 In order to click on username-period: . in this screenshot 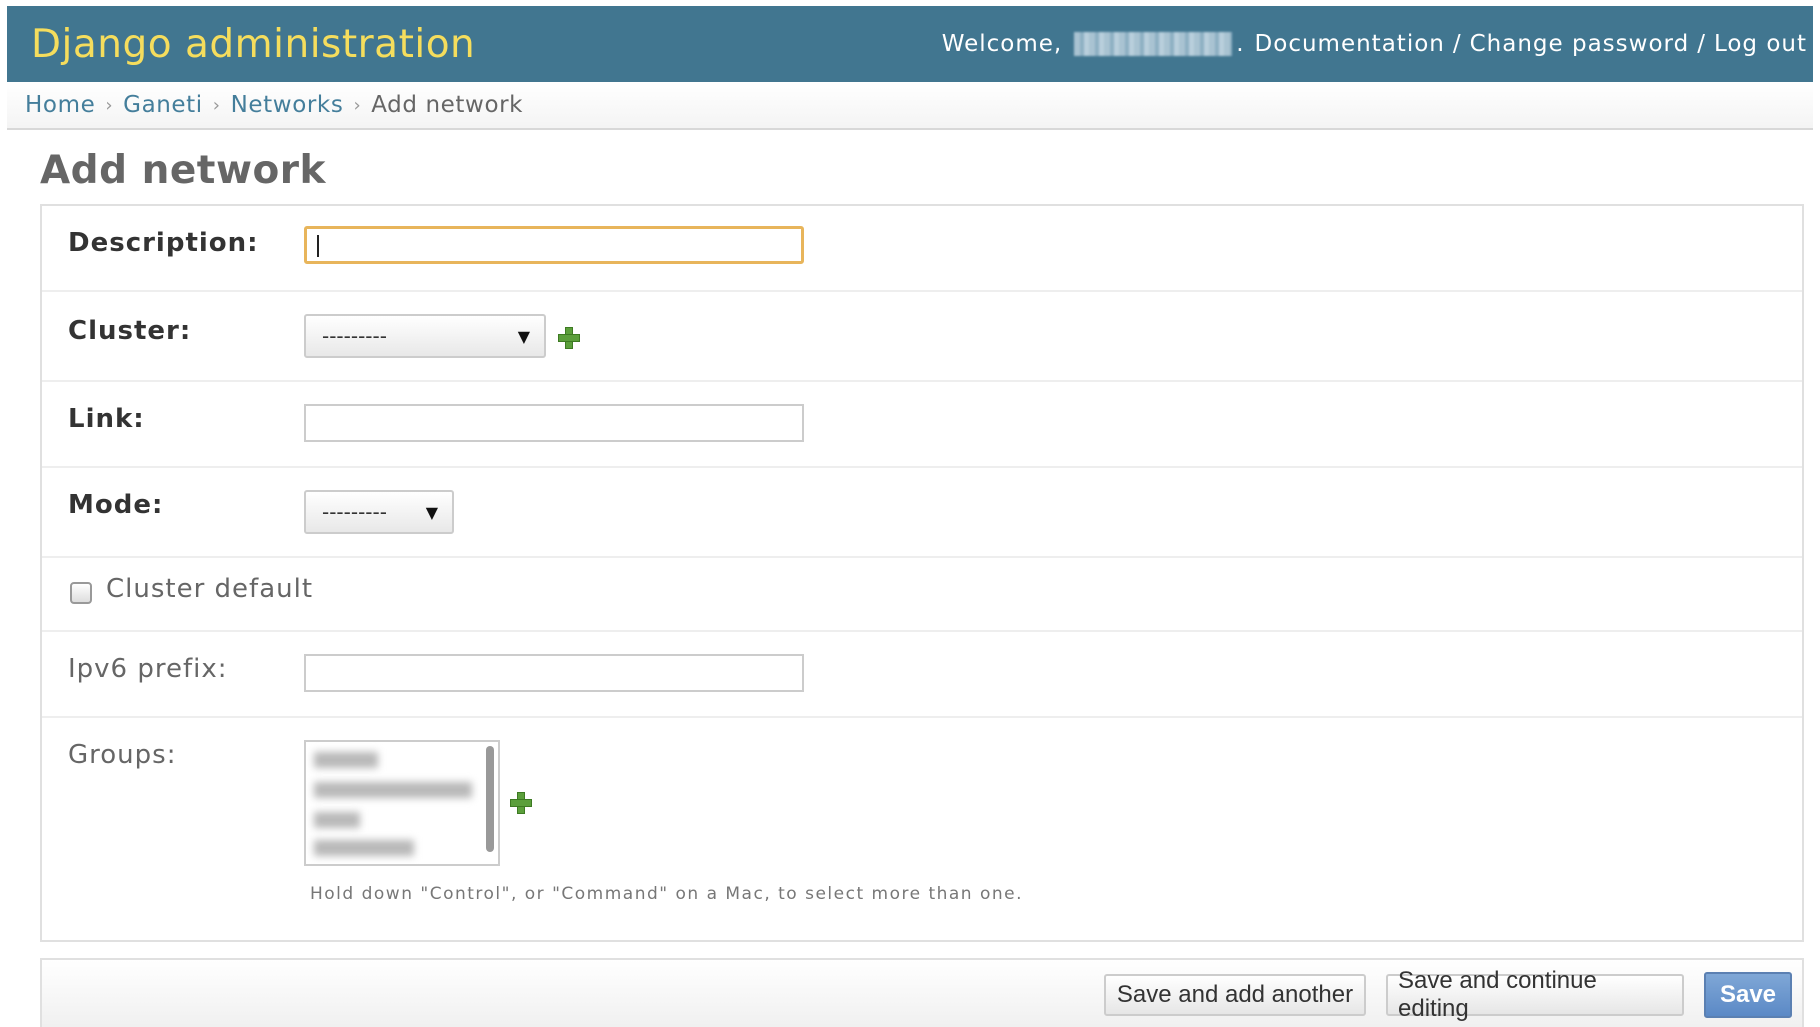, I will do `click(1240, 44)`.